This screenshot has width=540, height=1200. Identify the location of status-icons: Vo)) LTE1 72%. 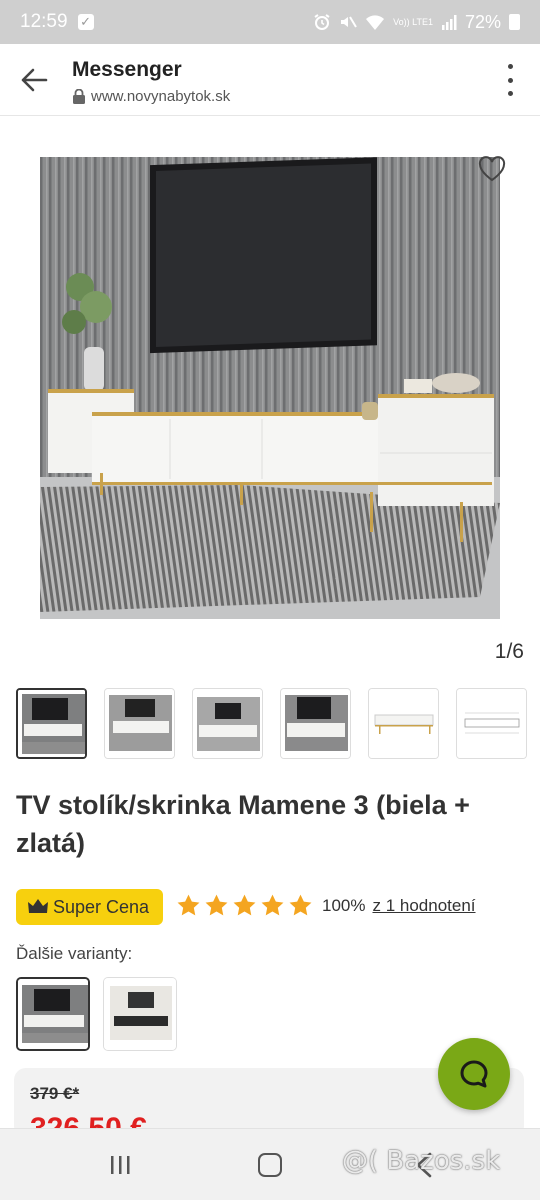
(416, 22).